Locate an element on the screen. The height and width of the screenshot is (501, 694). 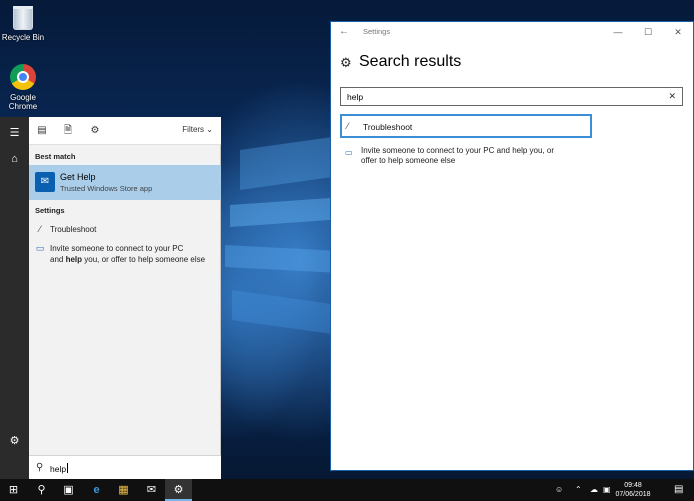
settings-heading: Settings is located at coordinates (50, 210).